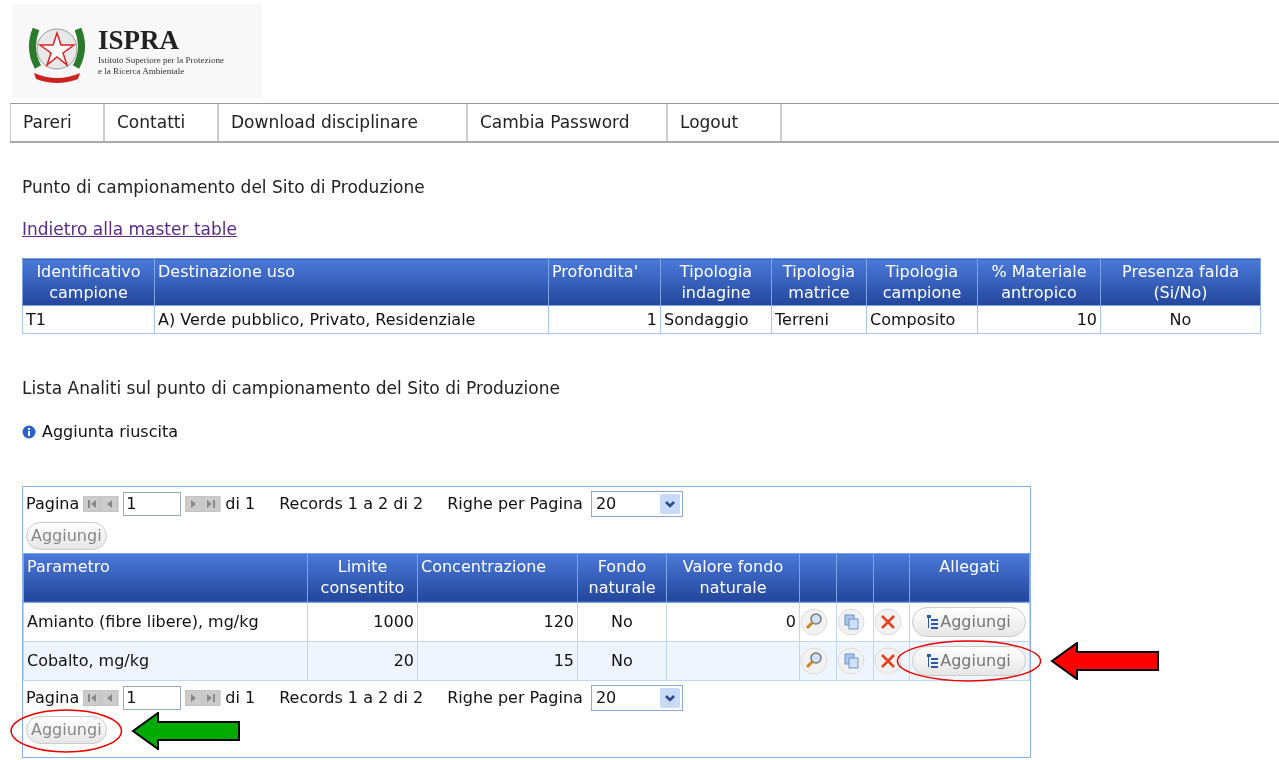 This screenshot has height=760, width=1279. What do you see at coordinates (497, 577) in the screenshot?
I see `column-header: Concentrazione` at bounding box center [497, 577].